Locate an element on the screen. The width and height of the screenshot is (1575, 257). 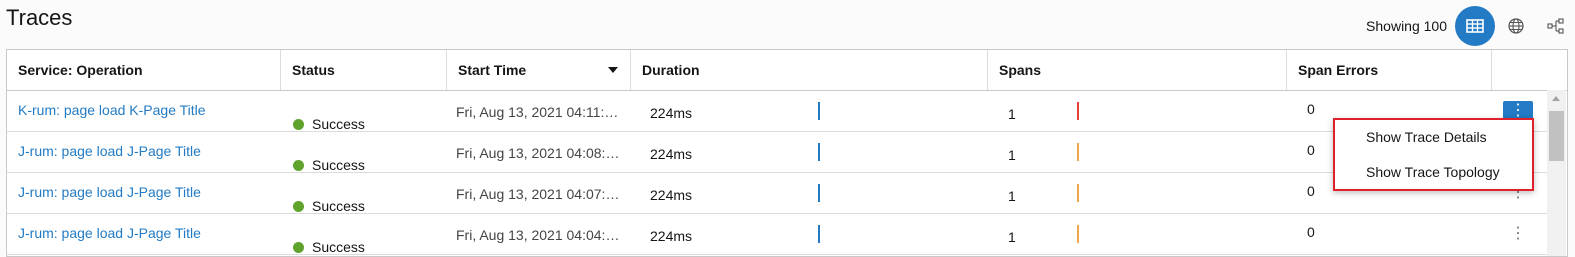
scroll-up-icon is located at coordinates (1556, 98).